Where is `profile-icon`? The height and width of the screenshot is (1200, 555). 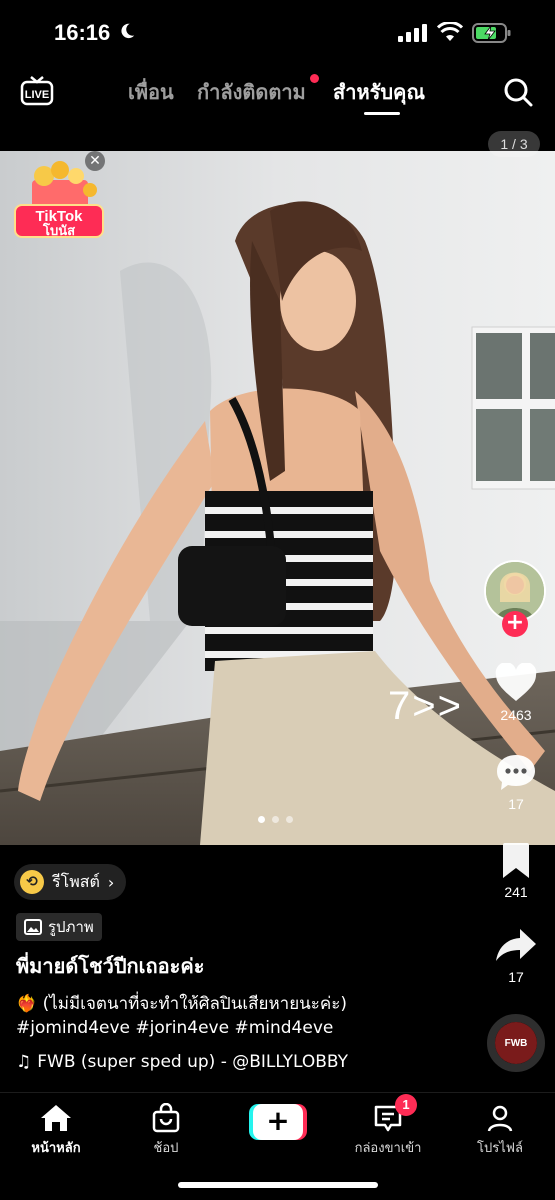 profile-icon is located at coordinates (500, 1118).